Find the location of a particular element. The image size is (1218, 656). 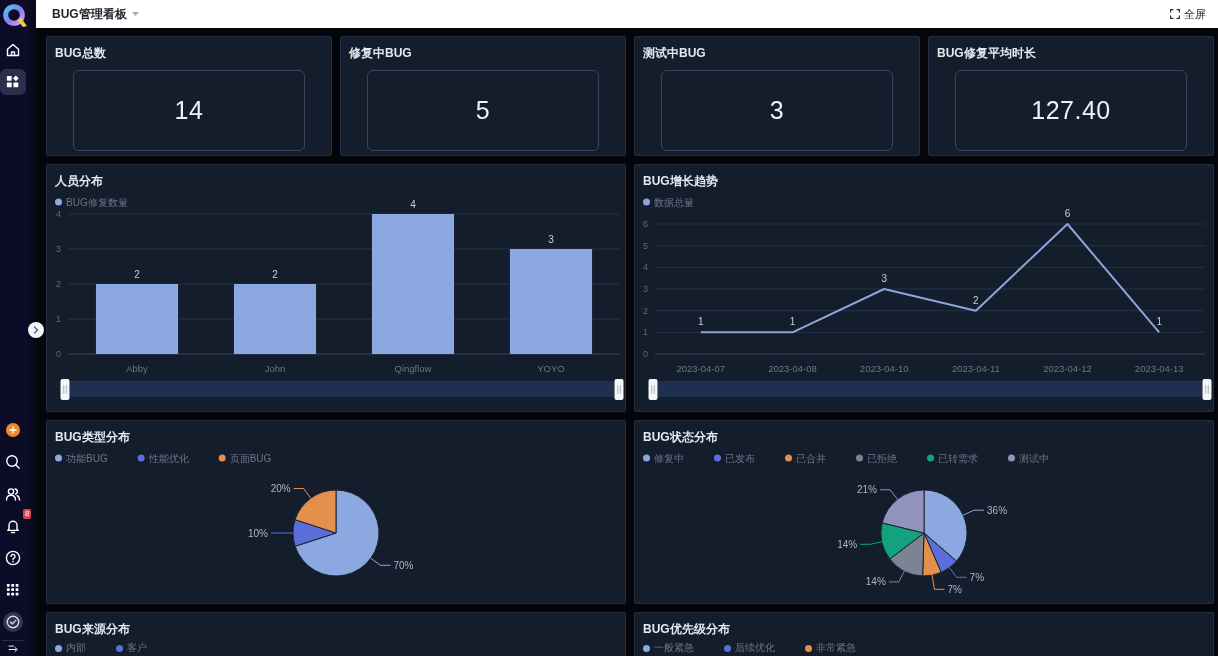

legend-label: 已拒绝 is located at coordinates (882, 458).